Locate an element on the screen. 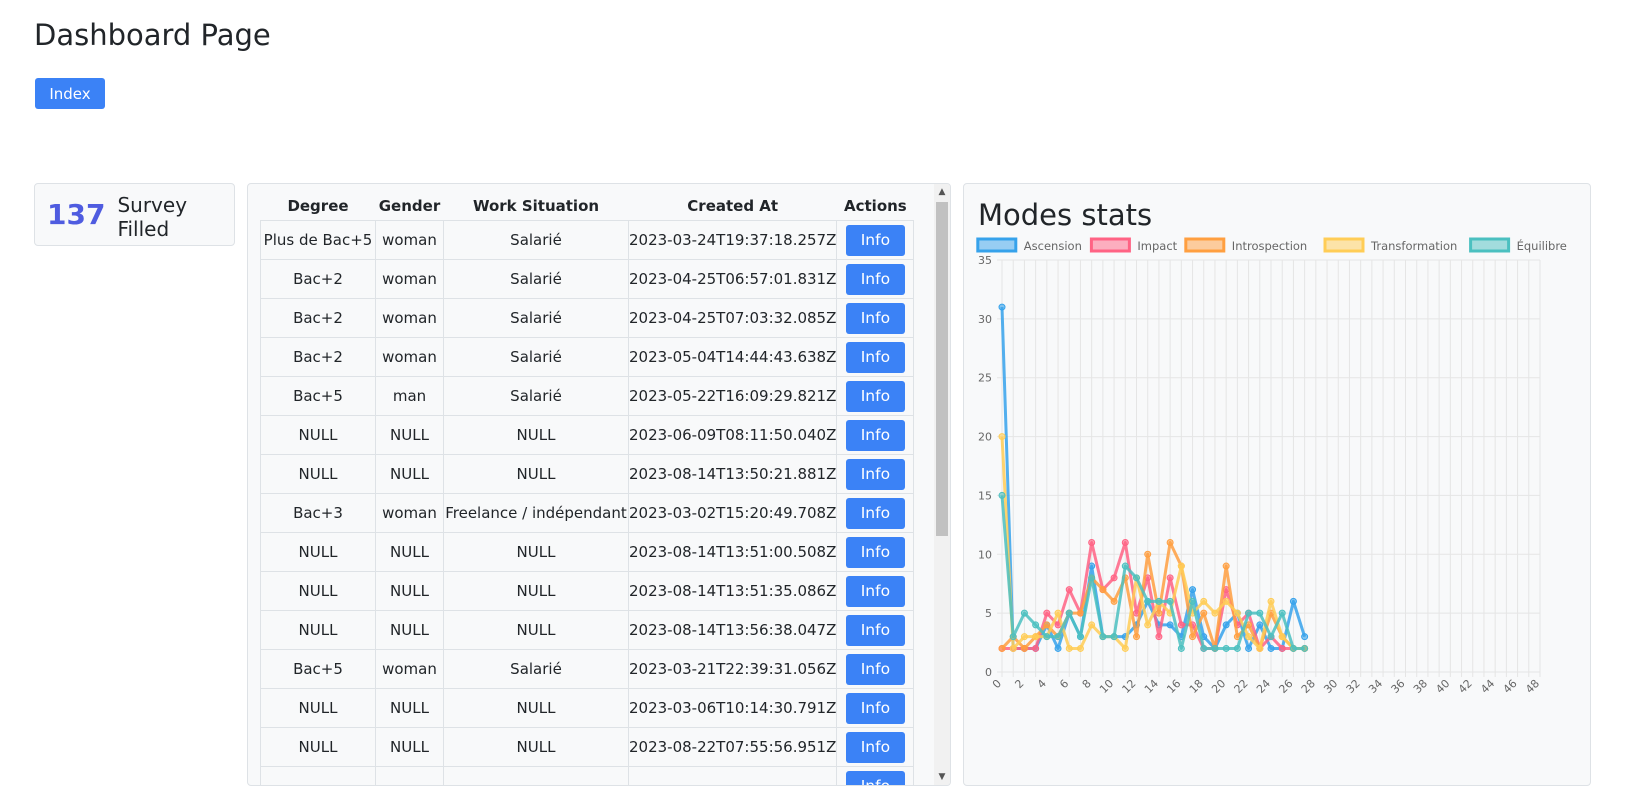 The width and height of the screenshot is (1628, 805). y-tick-label: 0 is located at coordinates (988, 672).